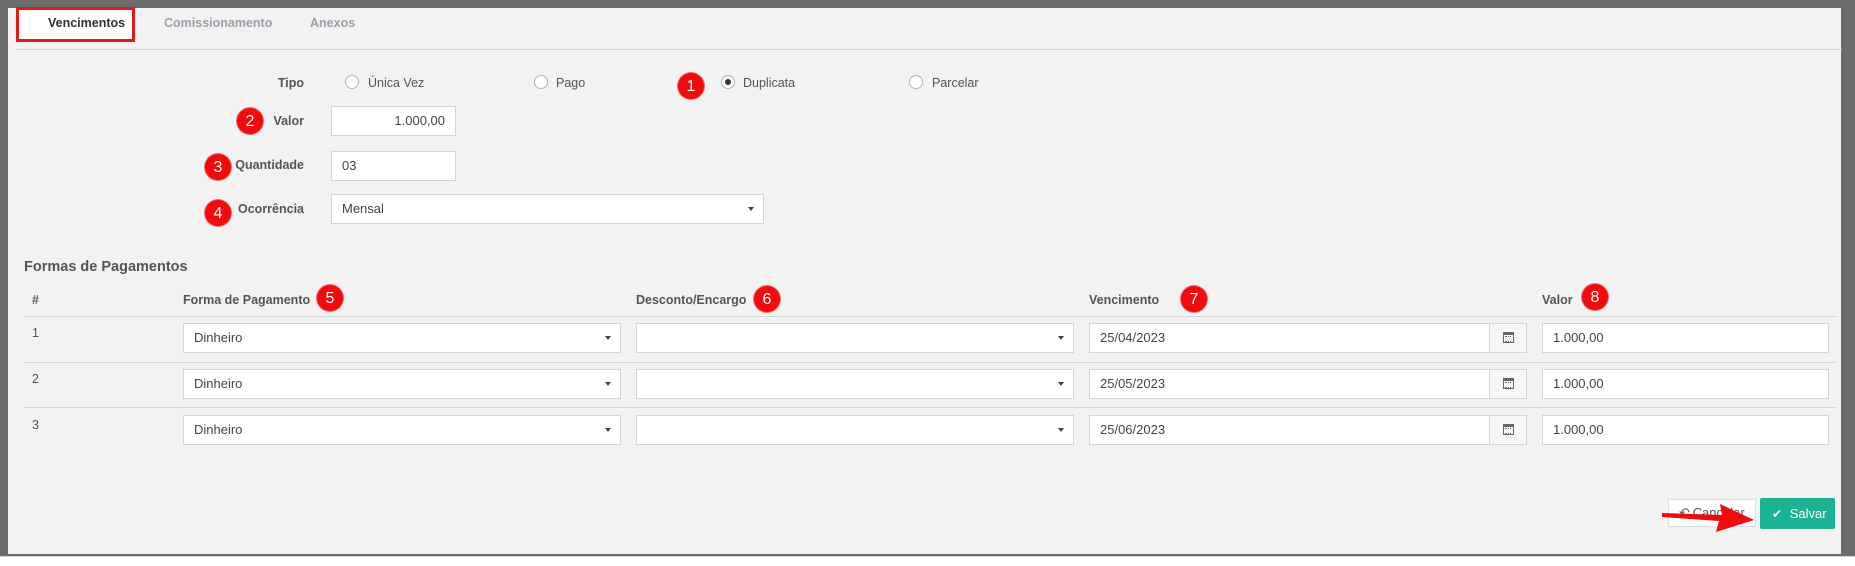 This screenshot has height=566, width=1855. Describe the element at coordinates (393, 121) in the screenshot. I see `valor-input: 1.000,00` at that location.